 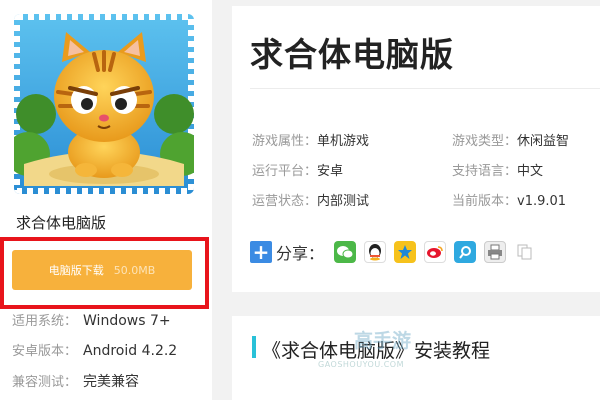 I want to click on attr-value: 安卓, so click(x=330, y=171).